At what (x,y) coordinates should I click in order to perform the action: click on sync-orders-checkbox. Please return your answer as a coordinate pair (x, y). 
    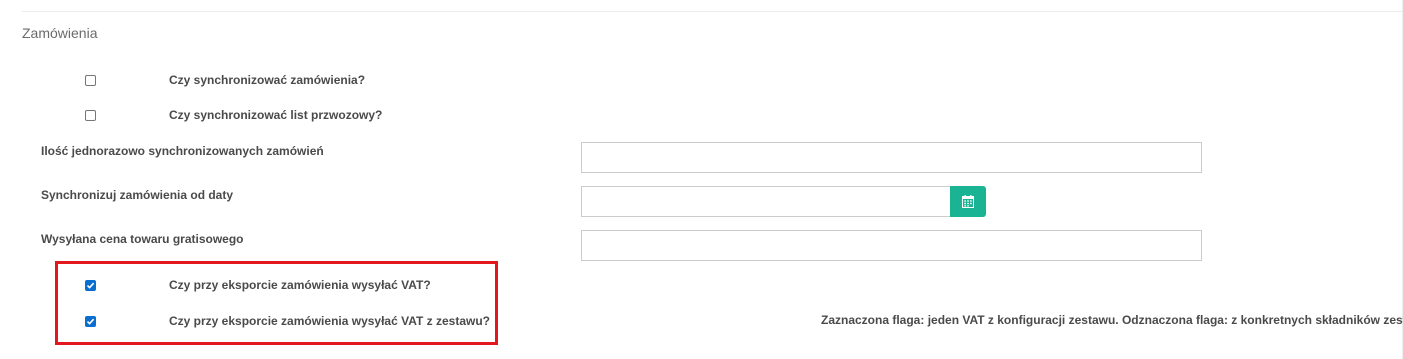
    Looking at the image, I should click on (90, 80).